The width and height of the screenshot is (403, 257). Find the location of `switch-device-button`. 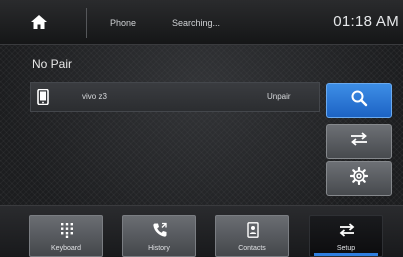

switch-device-button is located at coordinates (359, 141).